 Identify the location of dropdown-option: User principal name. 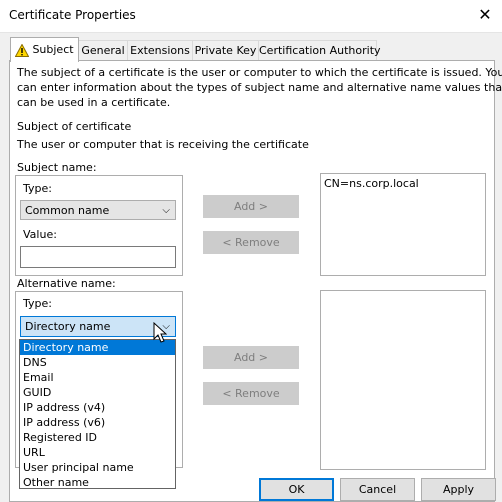
(97, 467).